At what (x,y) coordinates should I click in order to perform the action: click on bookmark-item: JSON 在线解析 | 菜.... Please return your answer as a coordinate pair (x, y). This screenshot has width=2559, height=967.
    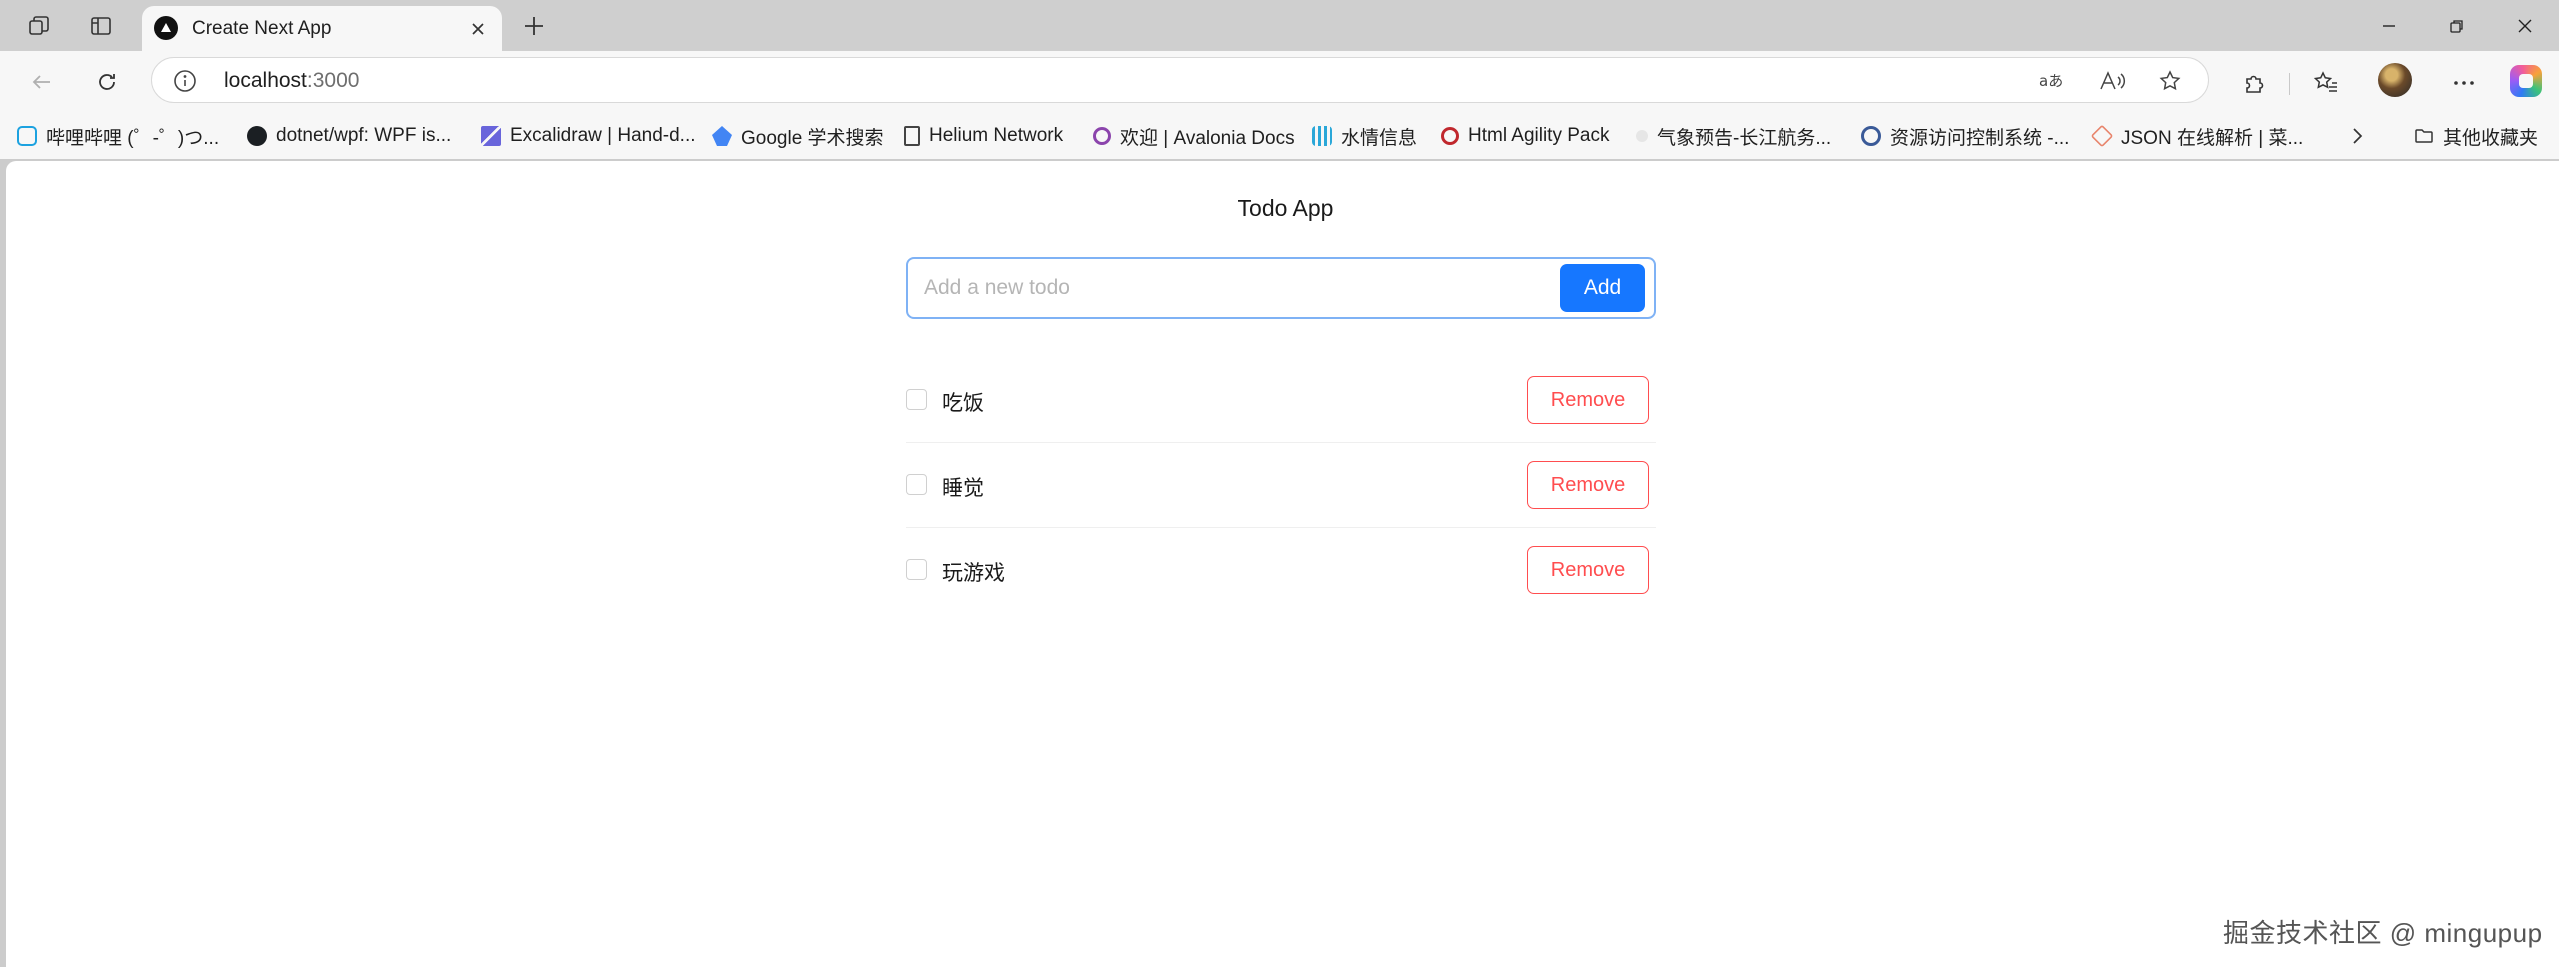
    Looking at the image, I should click on (2197, 136).